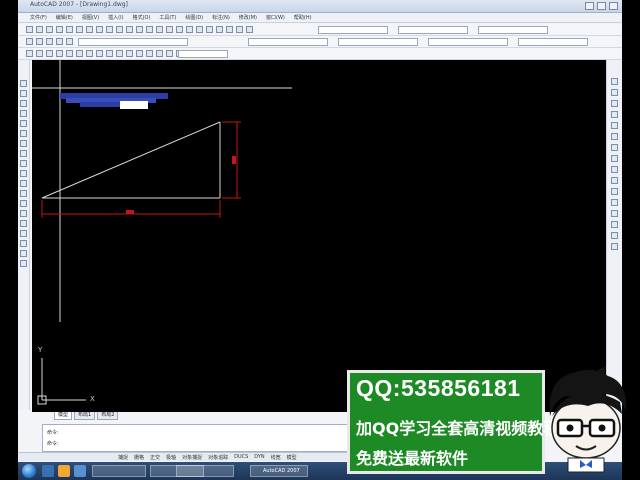  Describe the element at coordinates (23, 263) in the screenshot. I see `mtext-icon` at that location.